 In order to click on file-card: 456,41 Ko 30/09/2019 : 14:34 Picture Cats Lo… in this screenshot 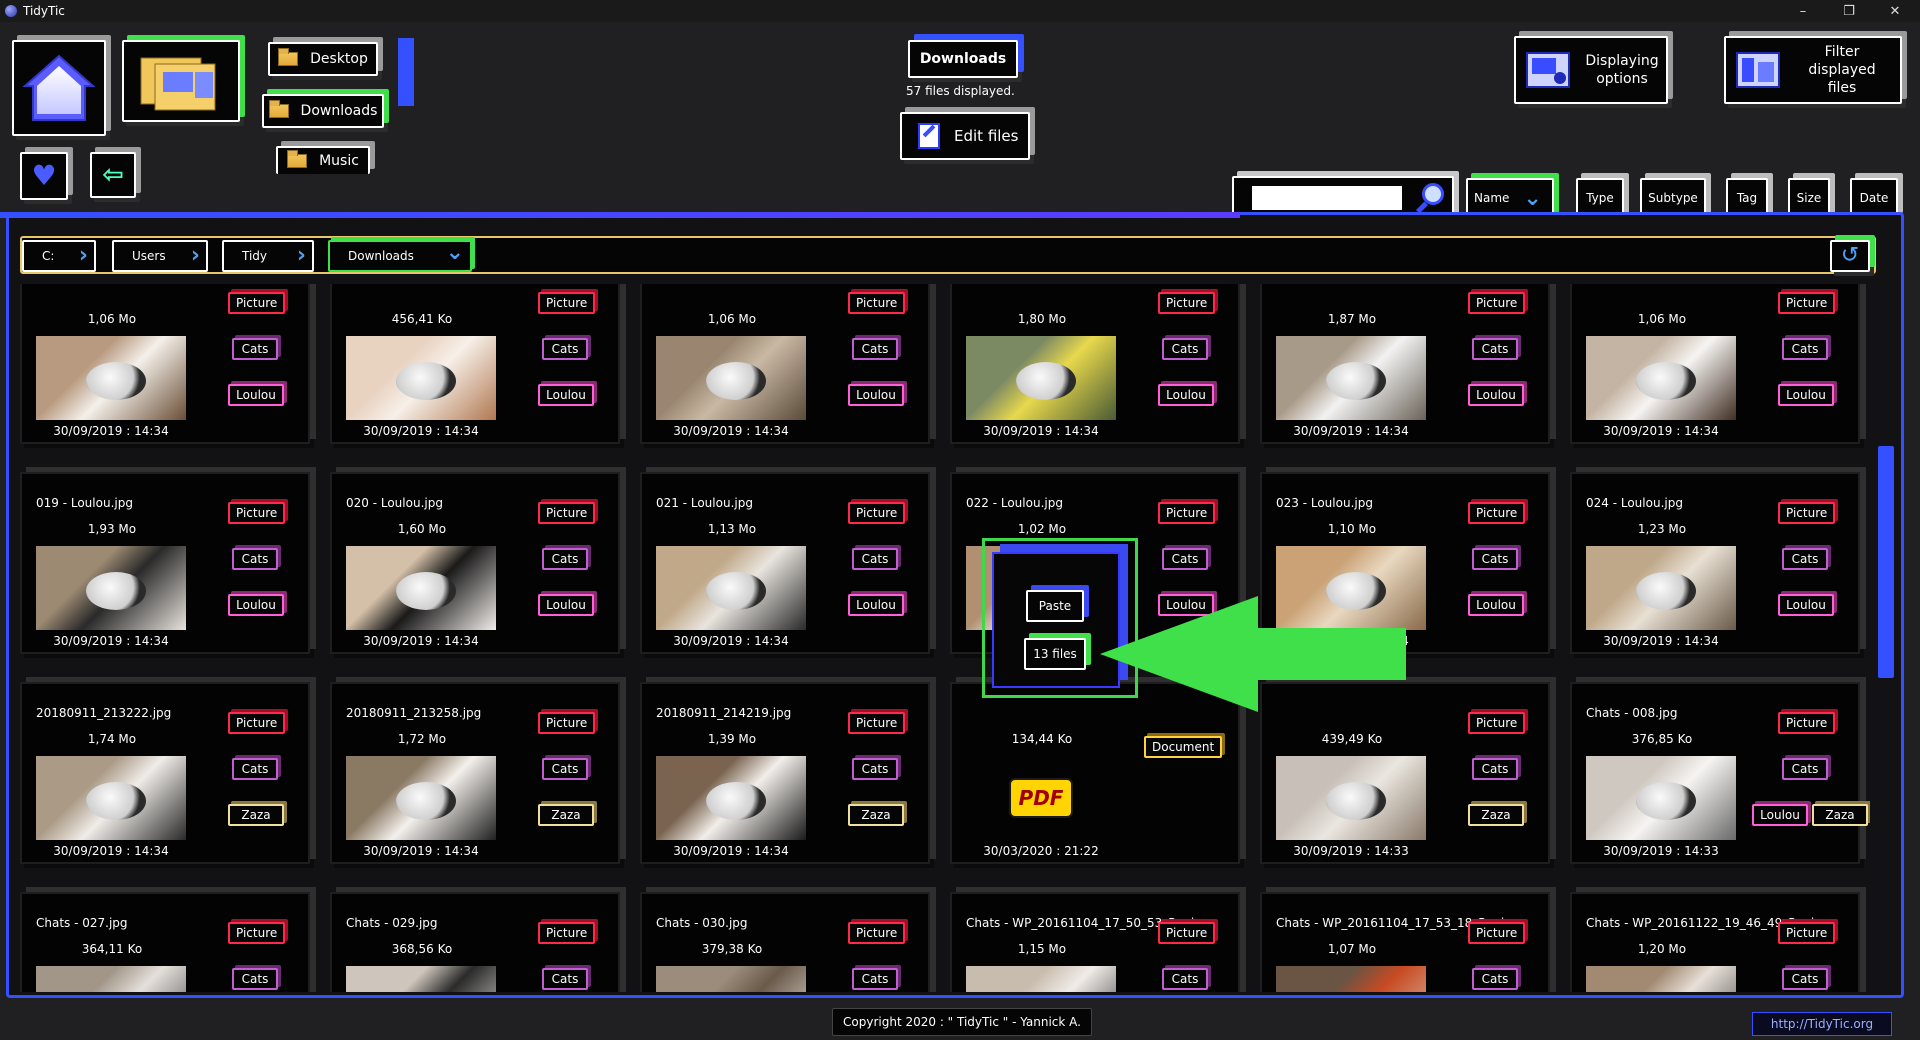, I will do `click(475, 364)`.